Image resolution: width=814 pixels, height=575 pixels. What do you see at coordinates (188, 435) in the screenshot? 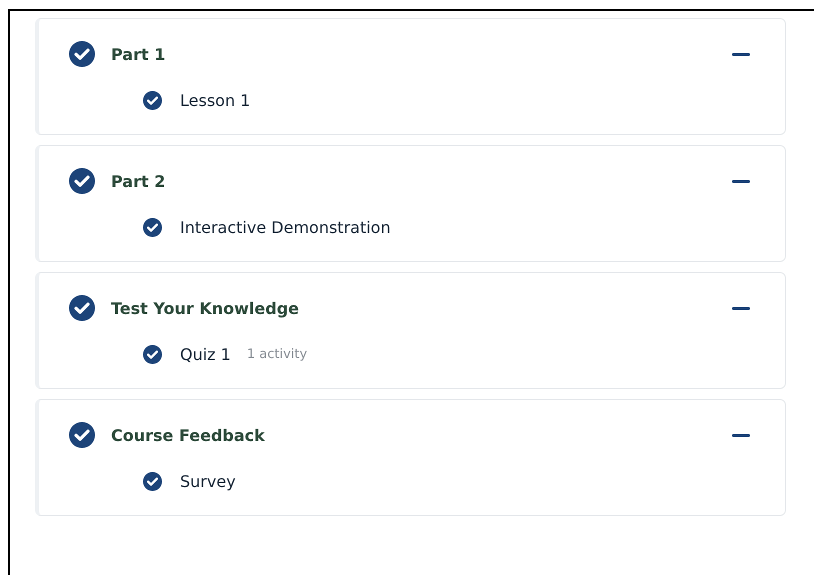
I see `section-title: Course Feedback` at bounding box center [188, 435].